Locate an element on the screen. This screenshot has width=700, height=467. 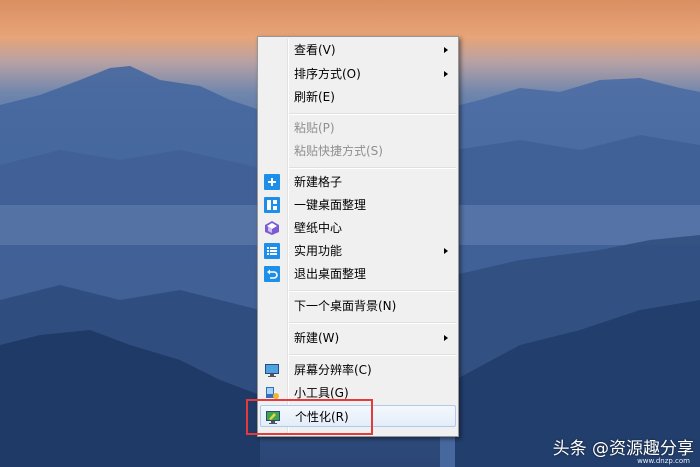
menu-item-exit-organize: 退出桌面整理 is located at coordinates (358, 274).